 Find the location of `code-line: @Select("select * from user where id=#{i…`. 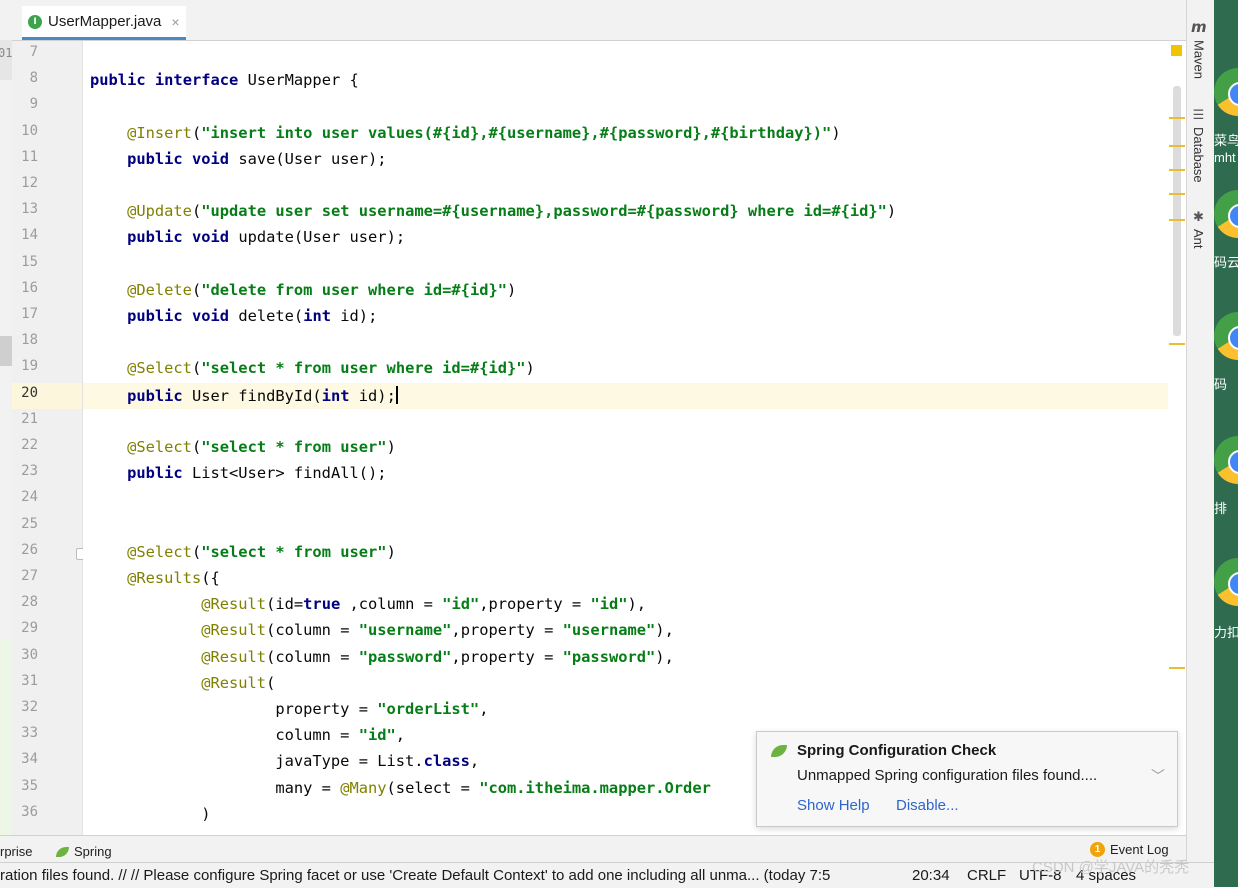

code-line: @Select("select * from user where id=#{i… is located at coordinates (312, 368).